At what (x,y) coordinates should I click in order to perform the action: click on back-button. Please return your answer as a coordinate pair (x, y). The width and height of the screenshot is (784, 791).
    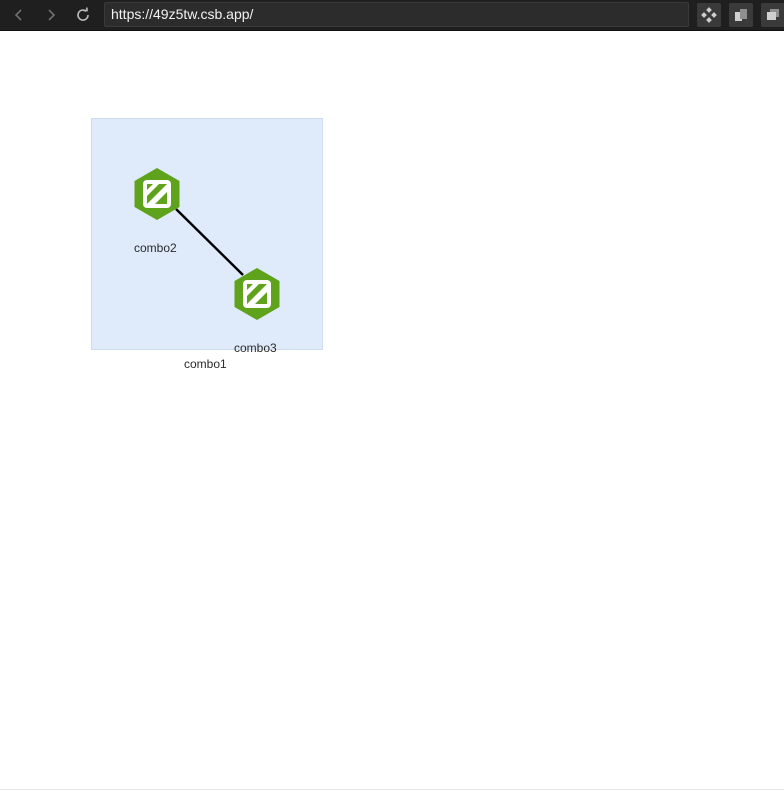
    Looking at the image, I should click on (19, 15).